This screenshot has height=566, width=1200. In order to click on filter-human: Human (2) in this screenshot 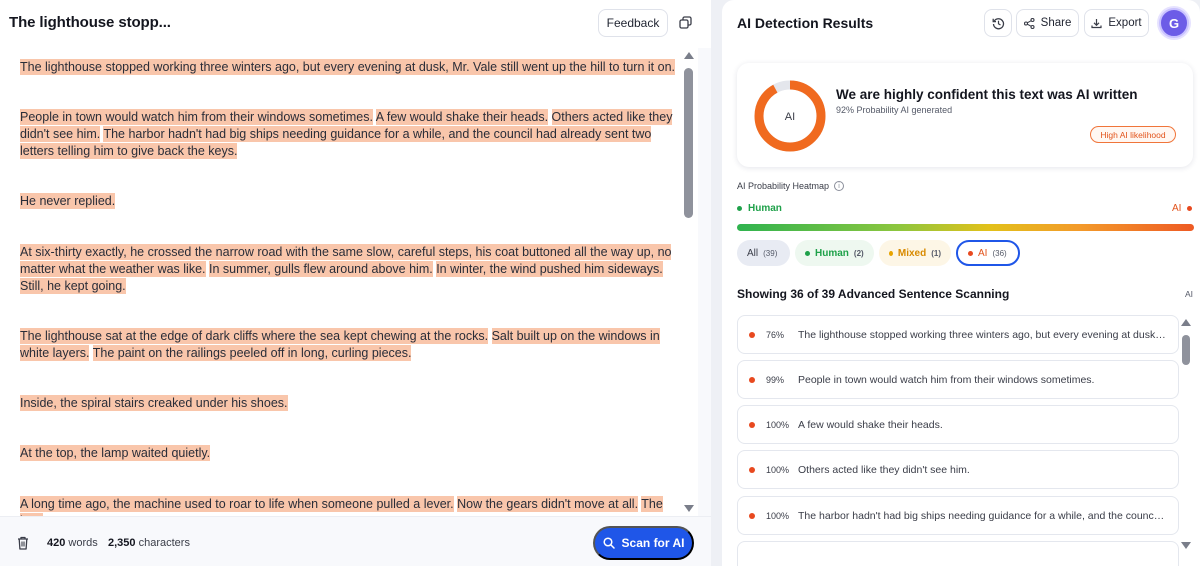, I will do `click(834, 253)`.